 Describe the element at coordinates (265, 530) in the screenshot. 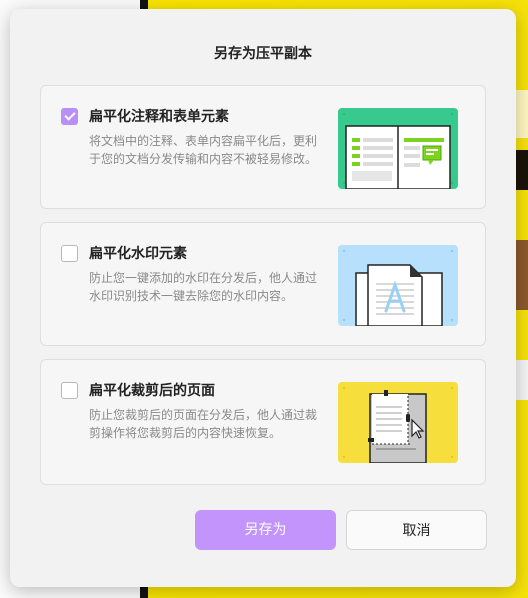

I see `save-as-button: 另存为` at that location.